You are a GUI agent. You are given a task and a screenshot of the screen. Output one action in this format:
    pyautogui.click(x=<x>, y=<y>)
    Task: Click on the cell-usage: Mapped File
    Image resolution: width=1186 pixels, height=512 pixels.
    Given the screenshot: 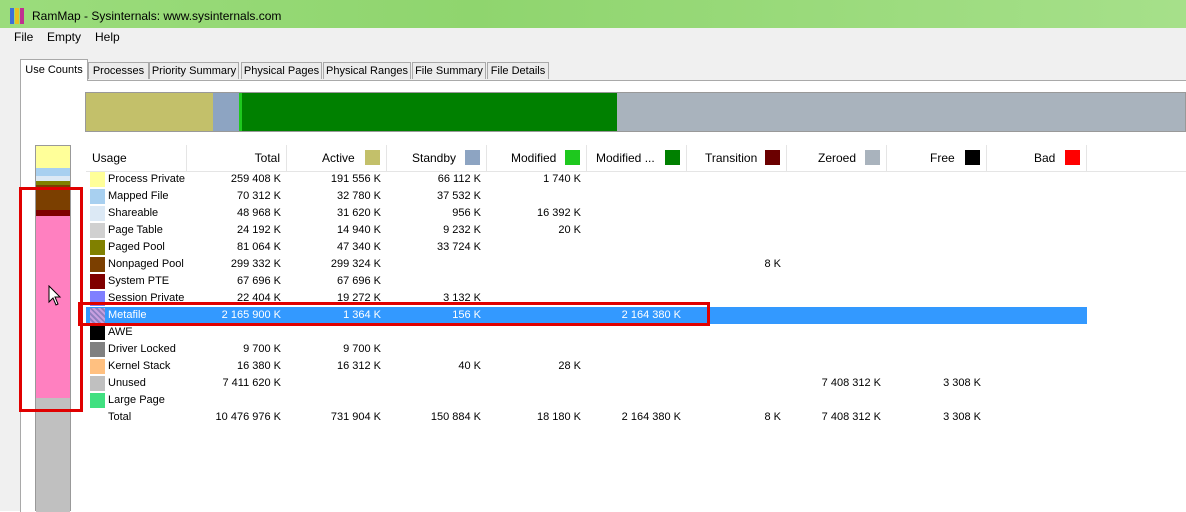 What is the action you would take?
    pyautogui.click(x=138, y=196)
    